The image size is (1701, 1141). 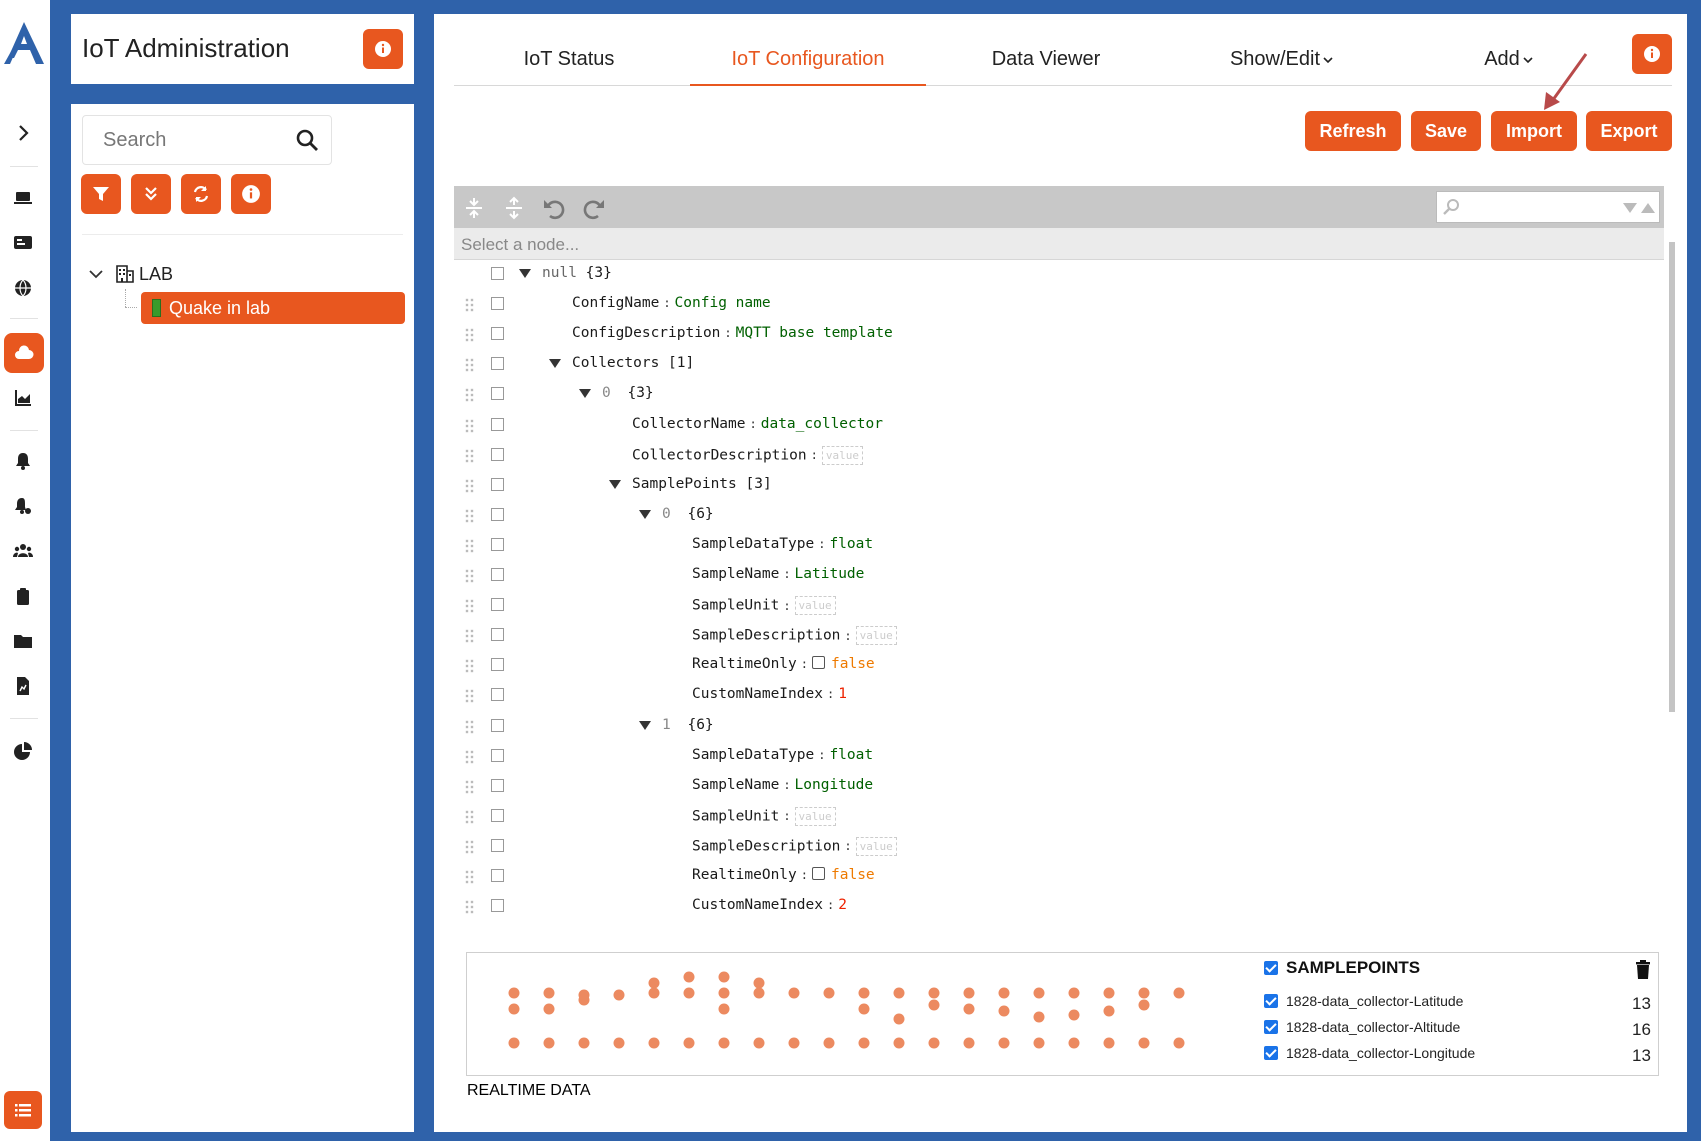 I want to click on node-key: ConfigName, so click(x=615, y=303).